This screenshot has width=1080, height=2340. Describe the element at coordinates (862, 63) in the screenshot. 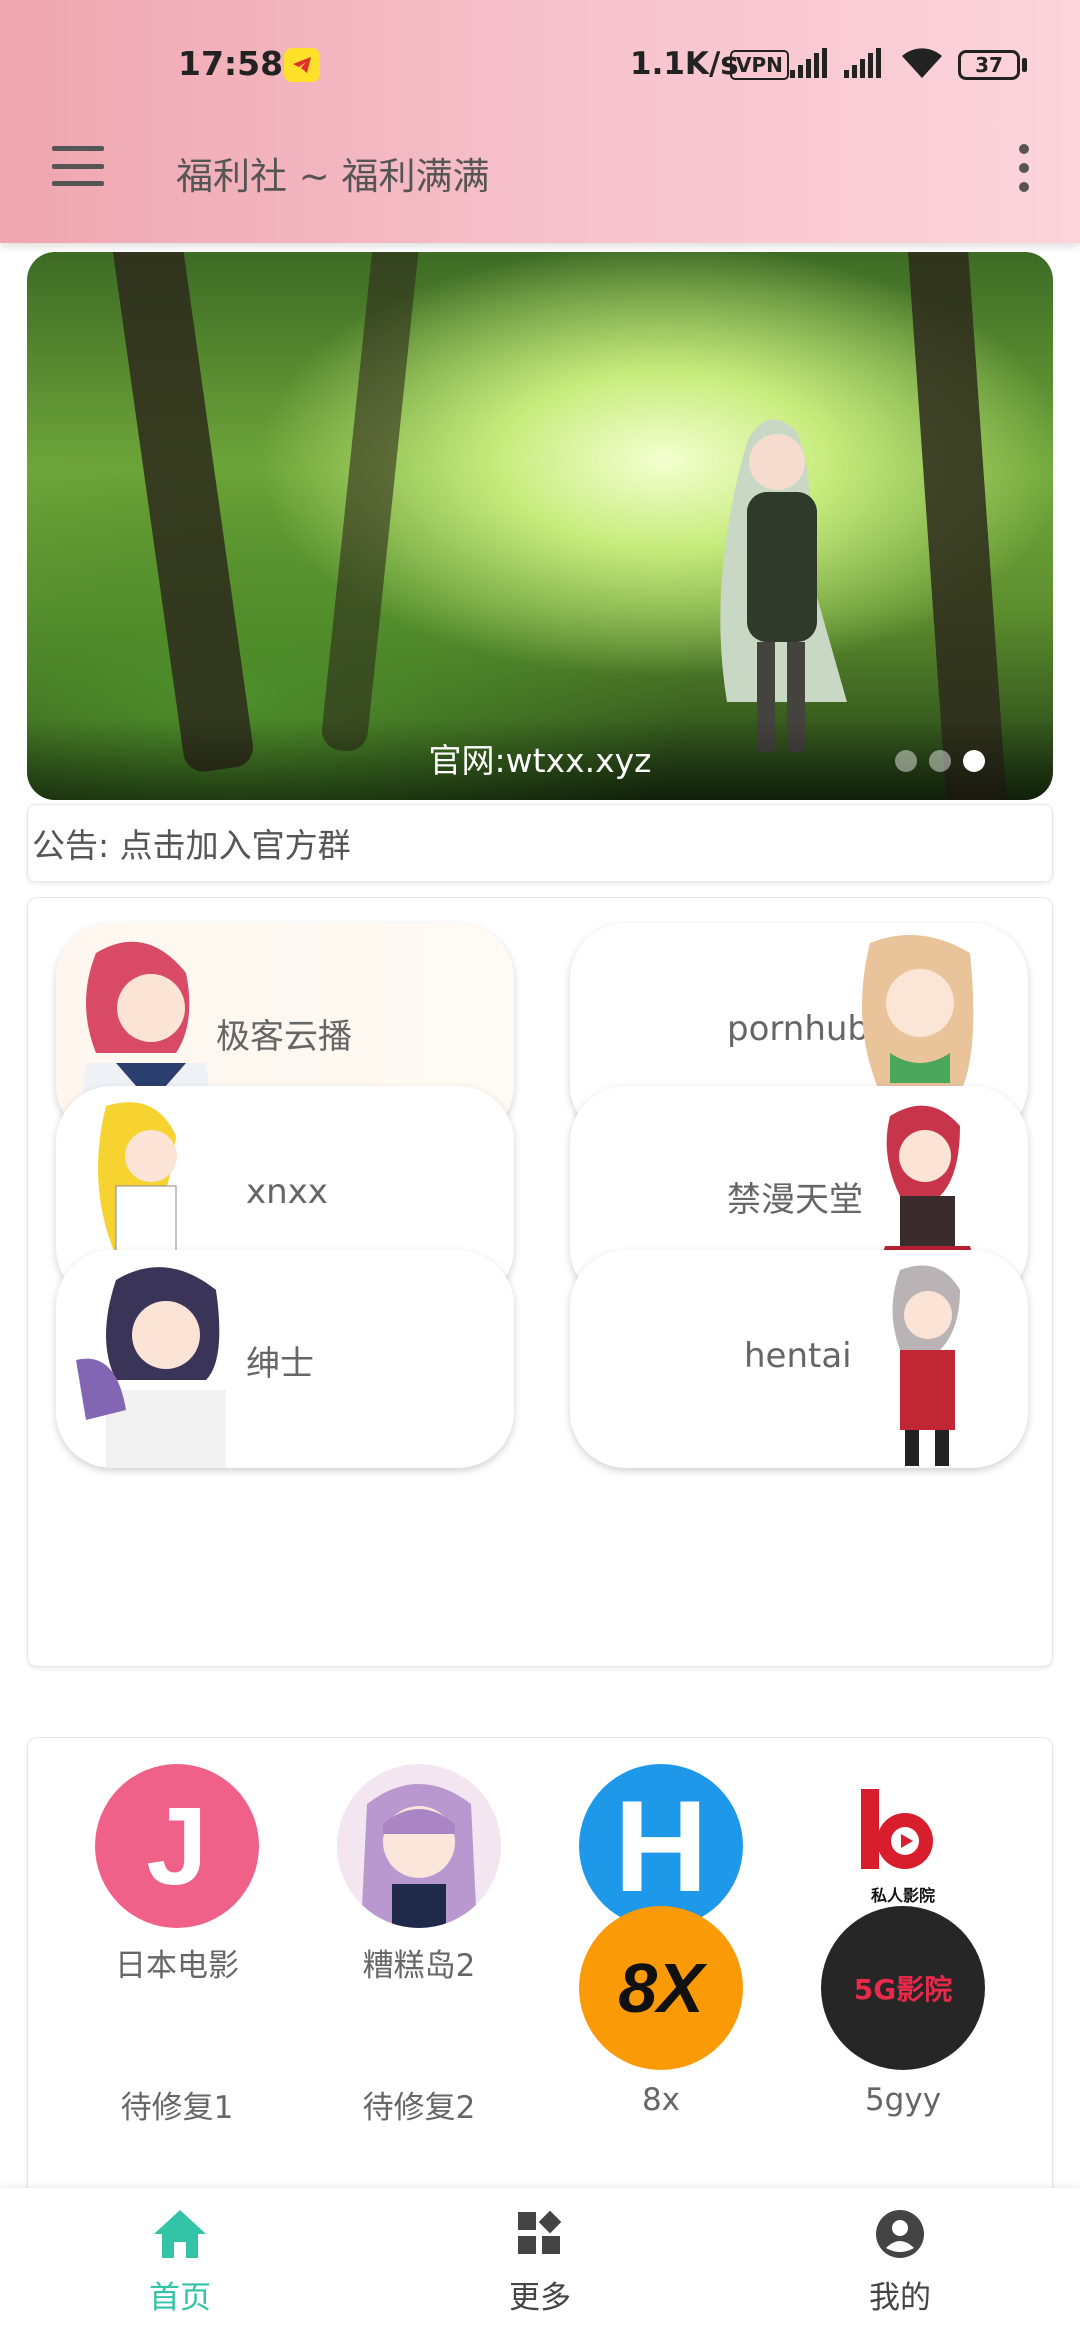

I see `signal-2-icon` at that location.